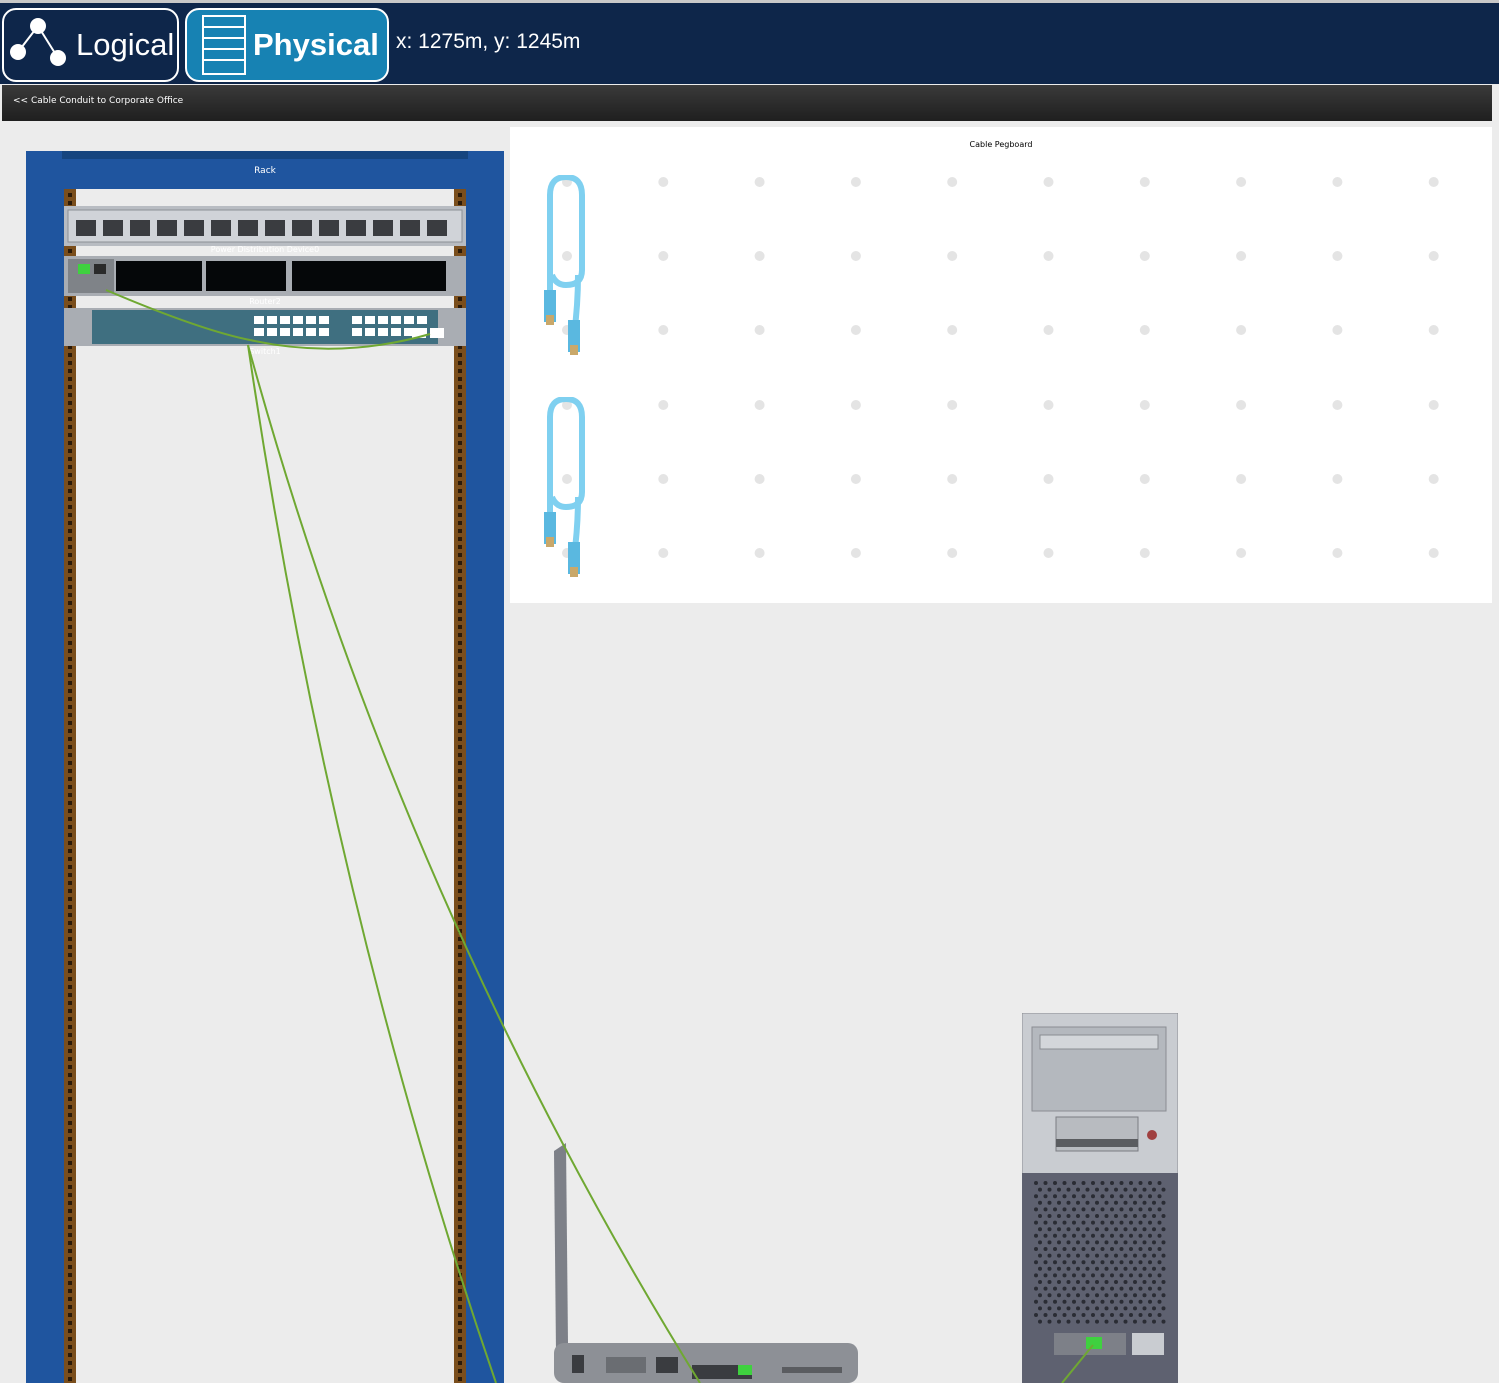 Image resolution: width=1499 pixels, height=1383 pixels. What do you see at coordinates (265, 327) in the screenshot?
I see `switch-device` at bounding box center [265, 327].